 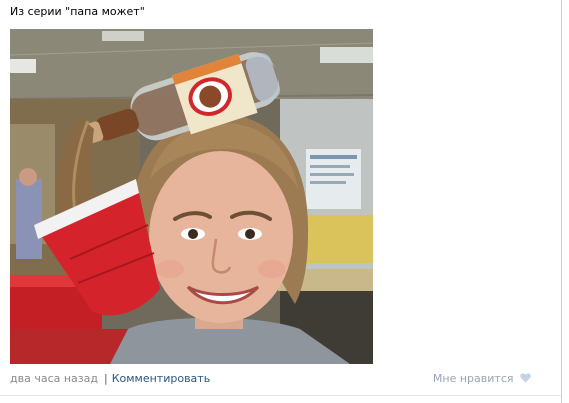 I want to click on like-label: Мне нравится, so click(x=473, y=378).